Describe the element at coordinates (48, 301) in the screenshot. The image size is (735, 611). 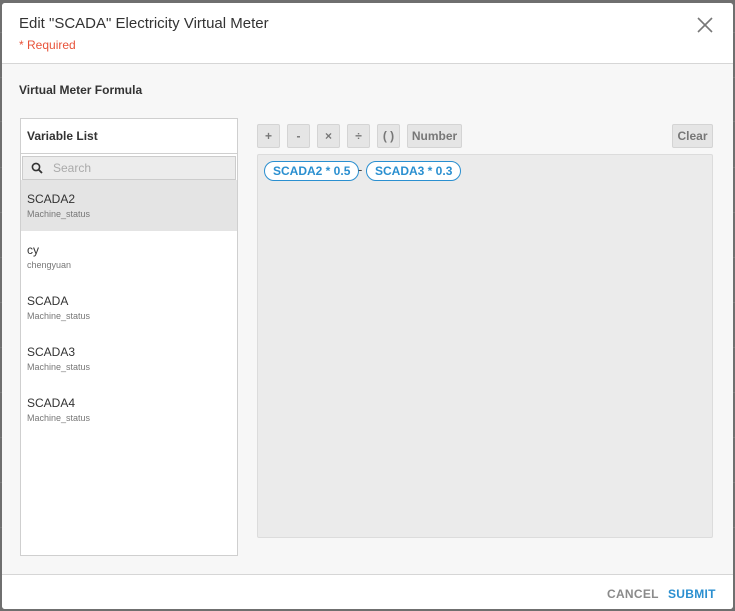
I see `variable-name: SCADA` at that location.